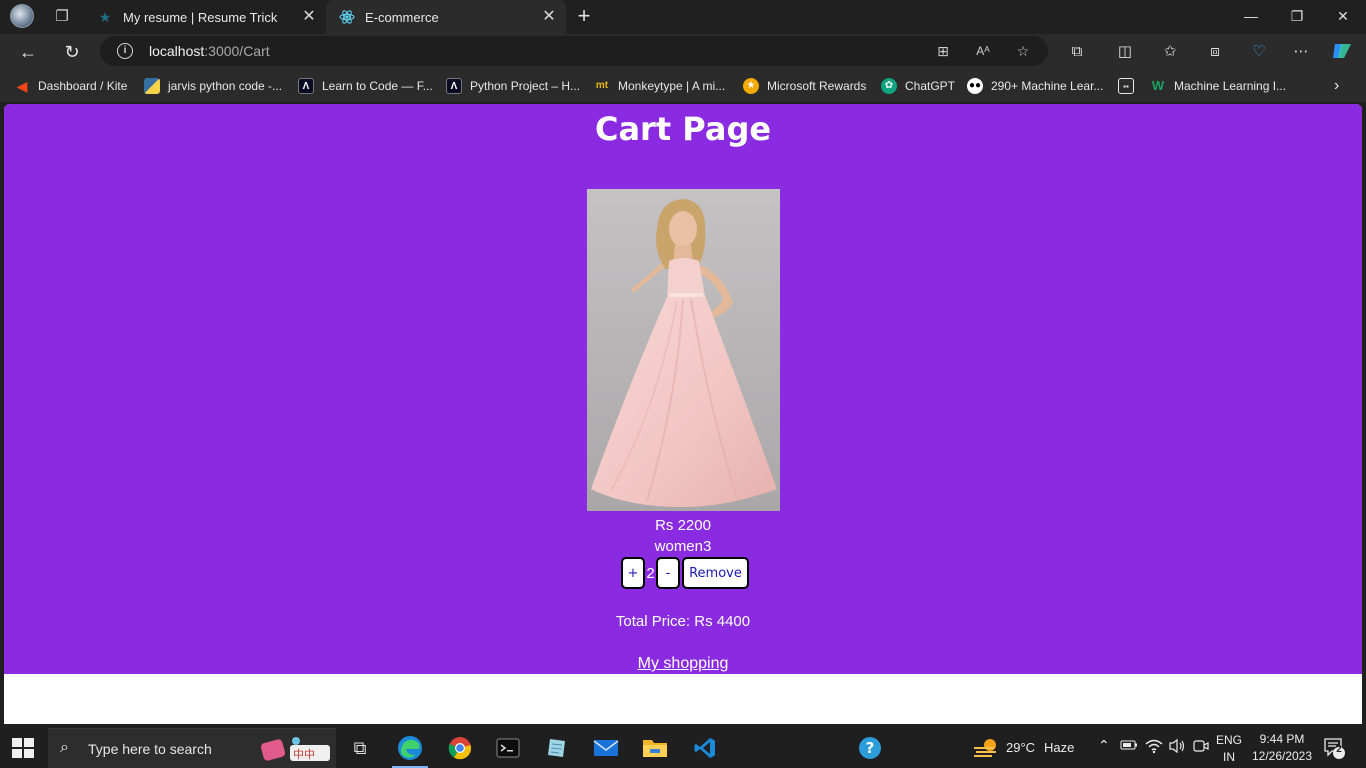 This screenshot has height=768, width=1366. What do you see at coordinates (28, 52) in the screenshot?
I see `back-arrow-icon: ←` at bounding box center [28, 52].